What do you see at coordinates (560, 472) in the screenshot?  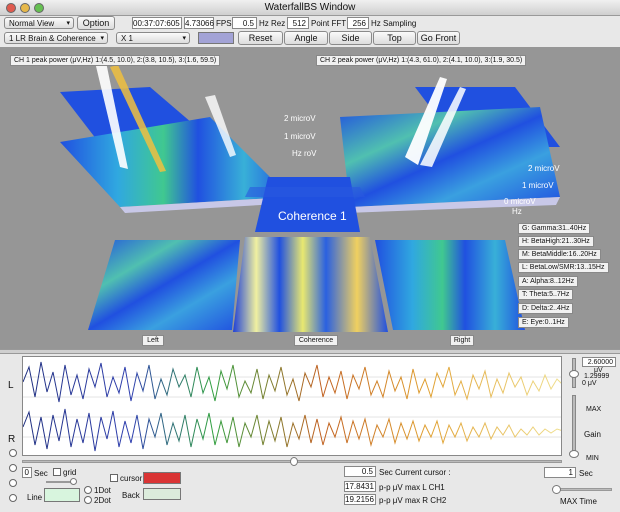 I see `max-time-field: 1` at bounding box center [560, 472].